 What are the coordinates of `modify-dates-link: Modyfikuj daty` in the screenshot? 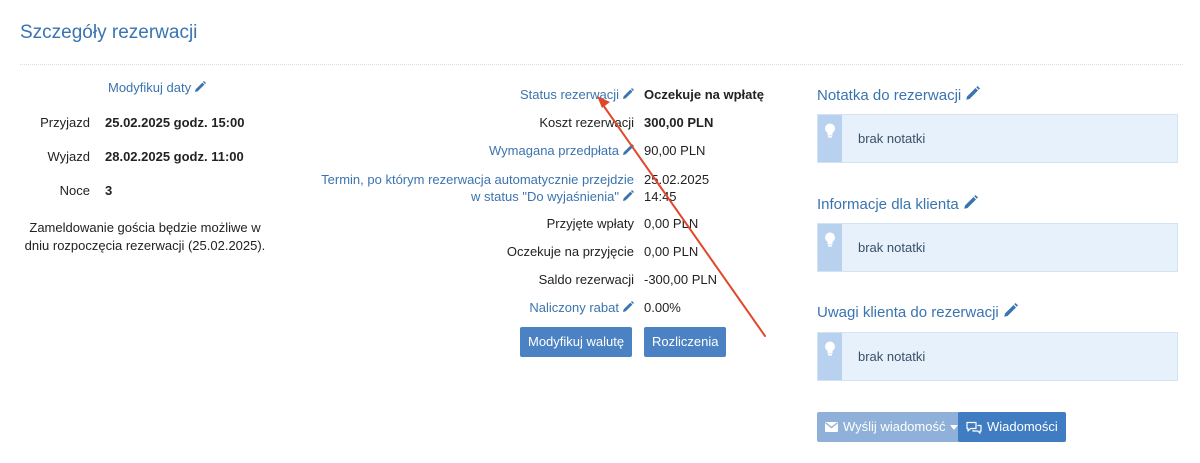 It's located at (157, 87).